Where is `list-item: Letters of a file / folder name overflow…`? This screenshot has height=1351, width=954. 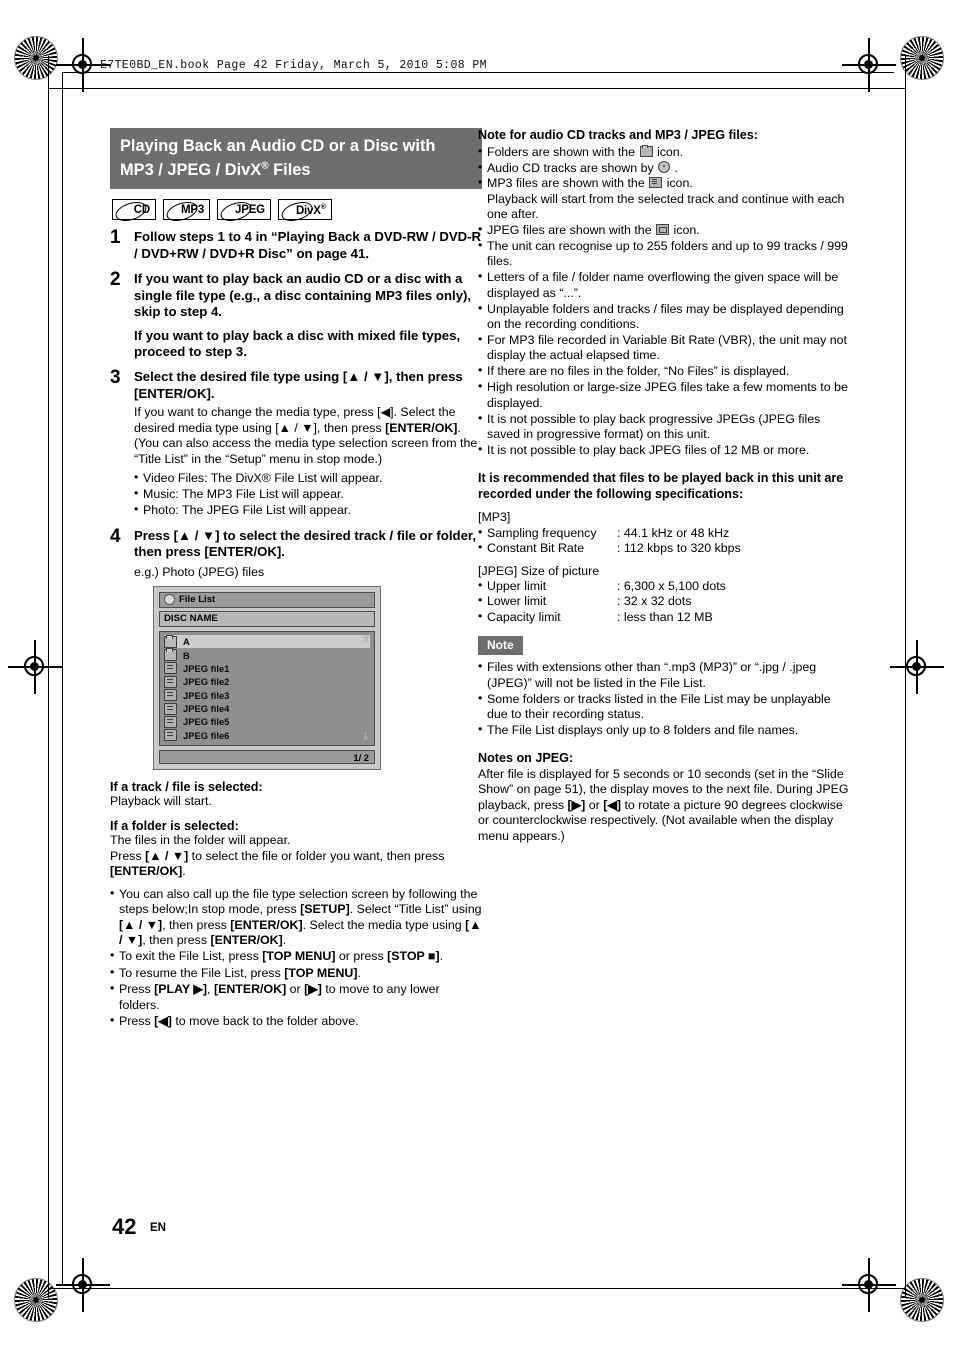
list-item: Letters of a file / folder name overflow… is located at coordinates (664, 285).